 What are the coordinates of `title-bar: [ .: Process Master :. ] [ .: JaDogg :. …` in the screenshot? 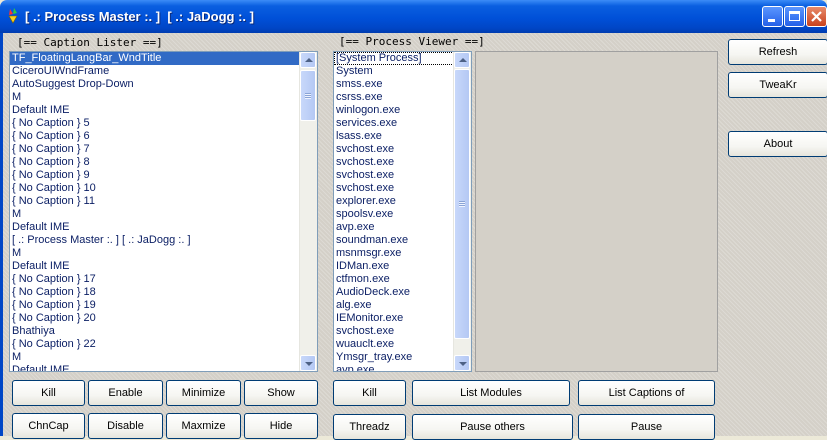 It's located at (413, 16).